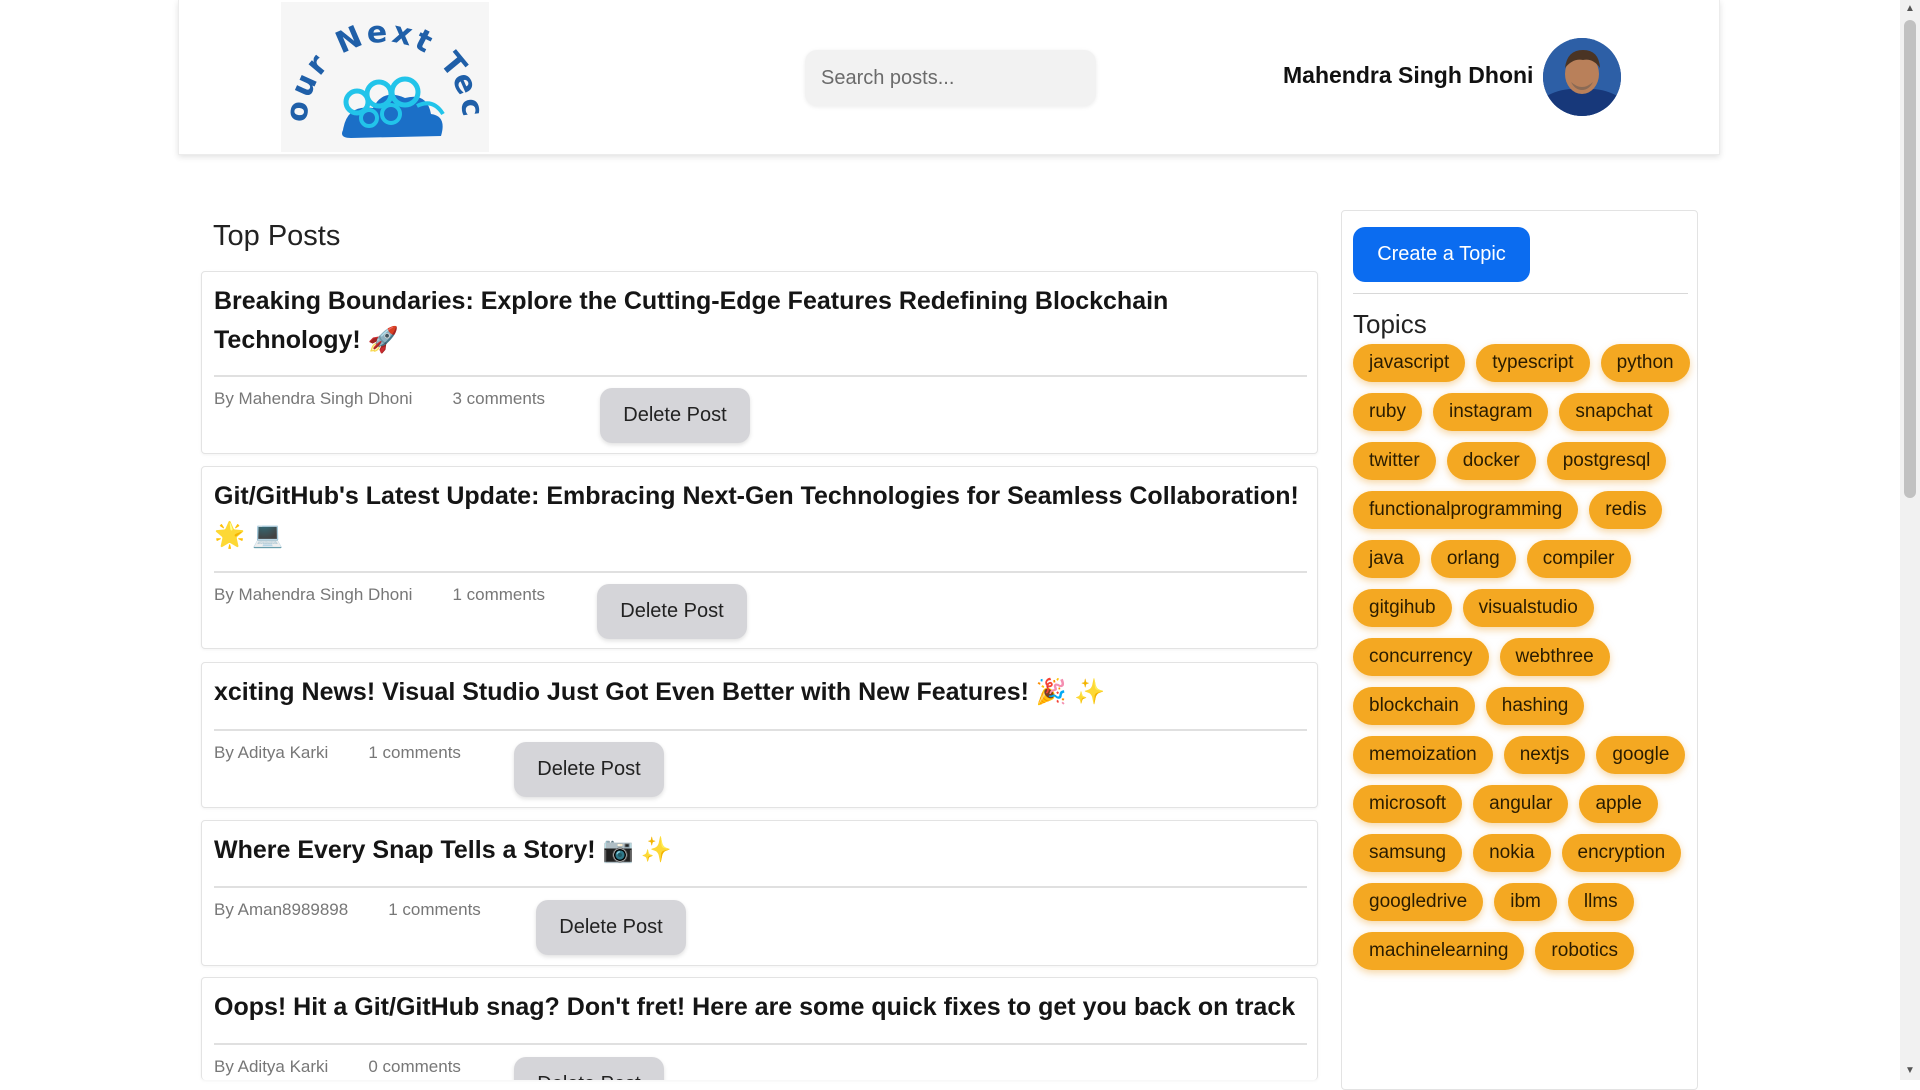  What do you see at coordinates (1533, 363) in the screenshot?
I see `topic-tag: typescript` at bounding box center [1533, 363].